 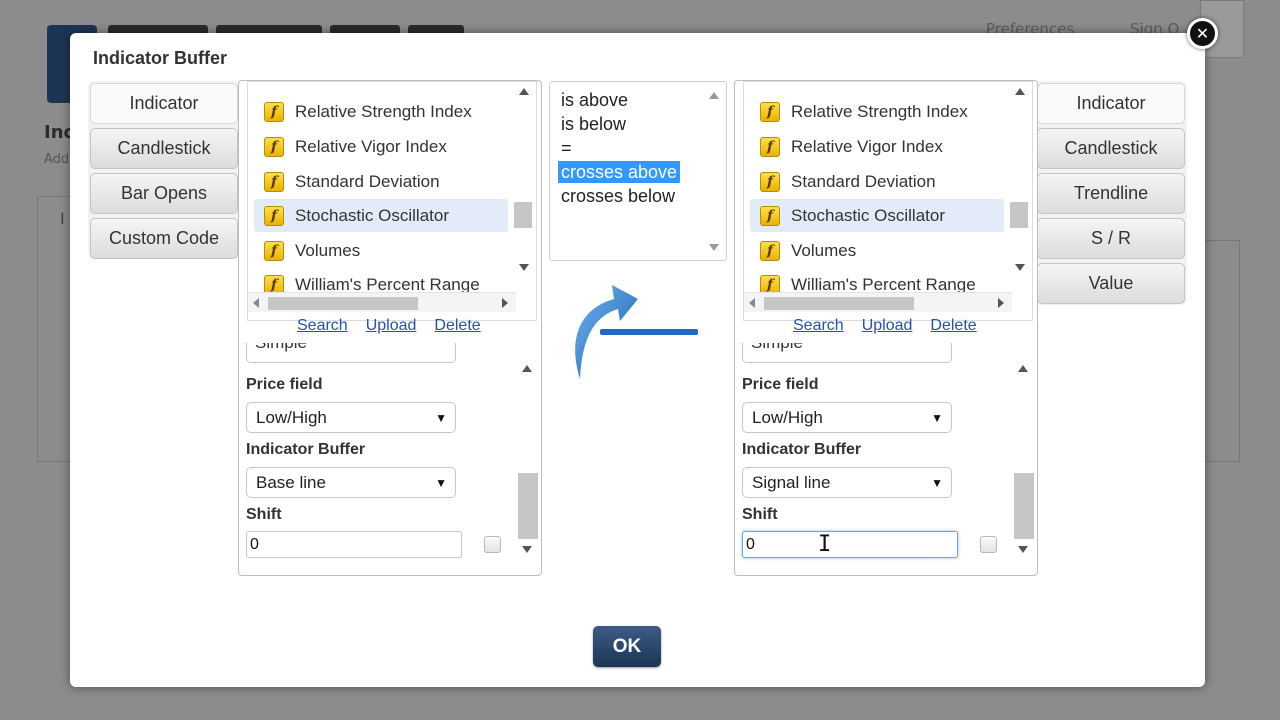 What do you see at coordinates (636, 332) in the screenshot?
I see `curved-arrow-icon` at bounding box center [636, 332].